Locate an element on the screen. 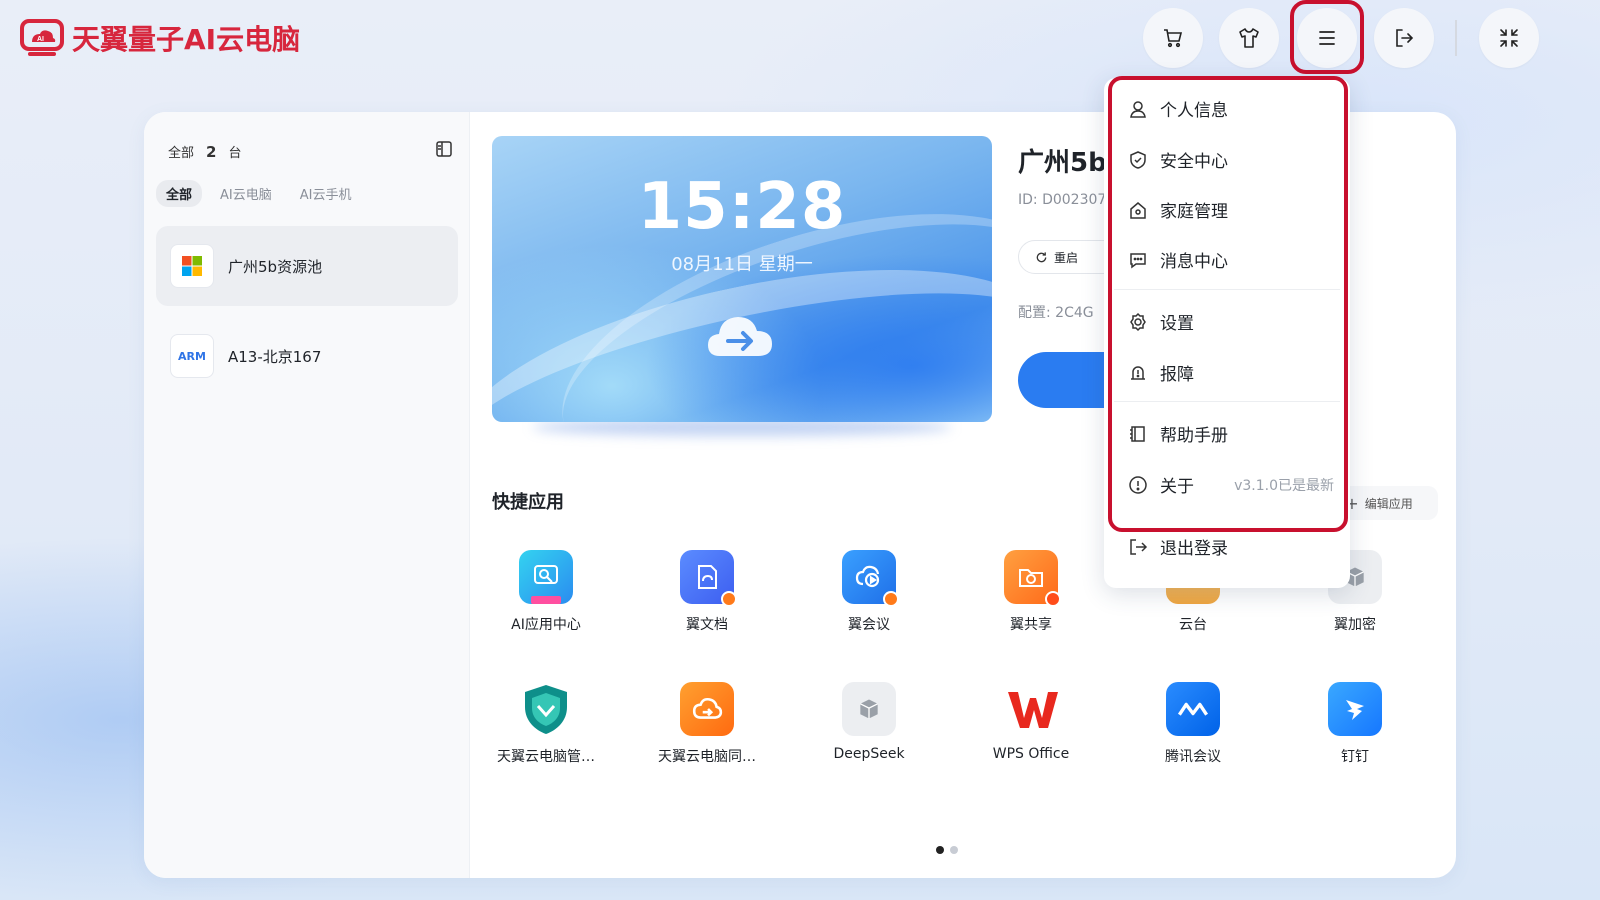  tshirt-icon is located at coordinates (1249, 38).